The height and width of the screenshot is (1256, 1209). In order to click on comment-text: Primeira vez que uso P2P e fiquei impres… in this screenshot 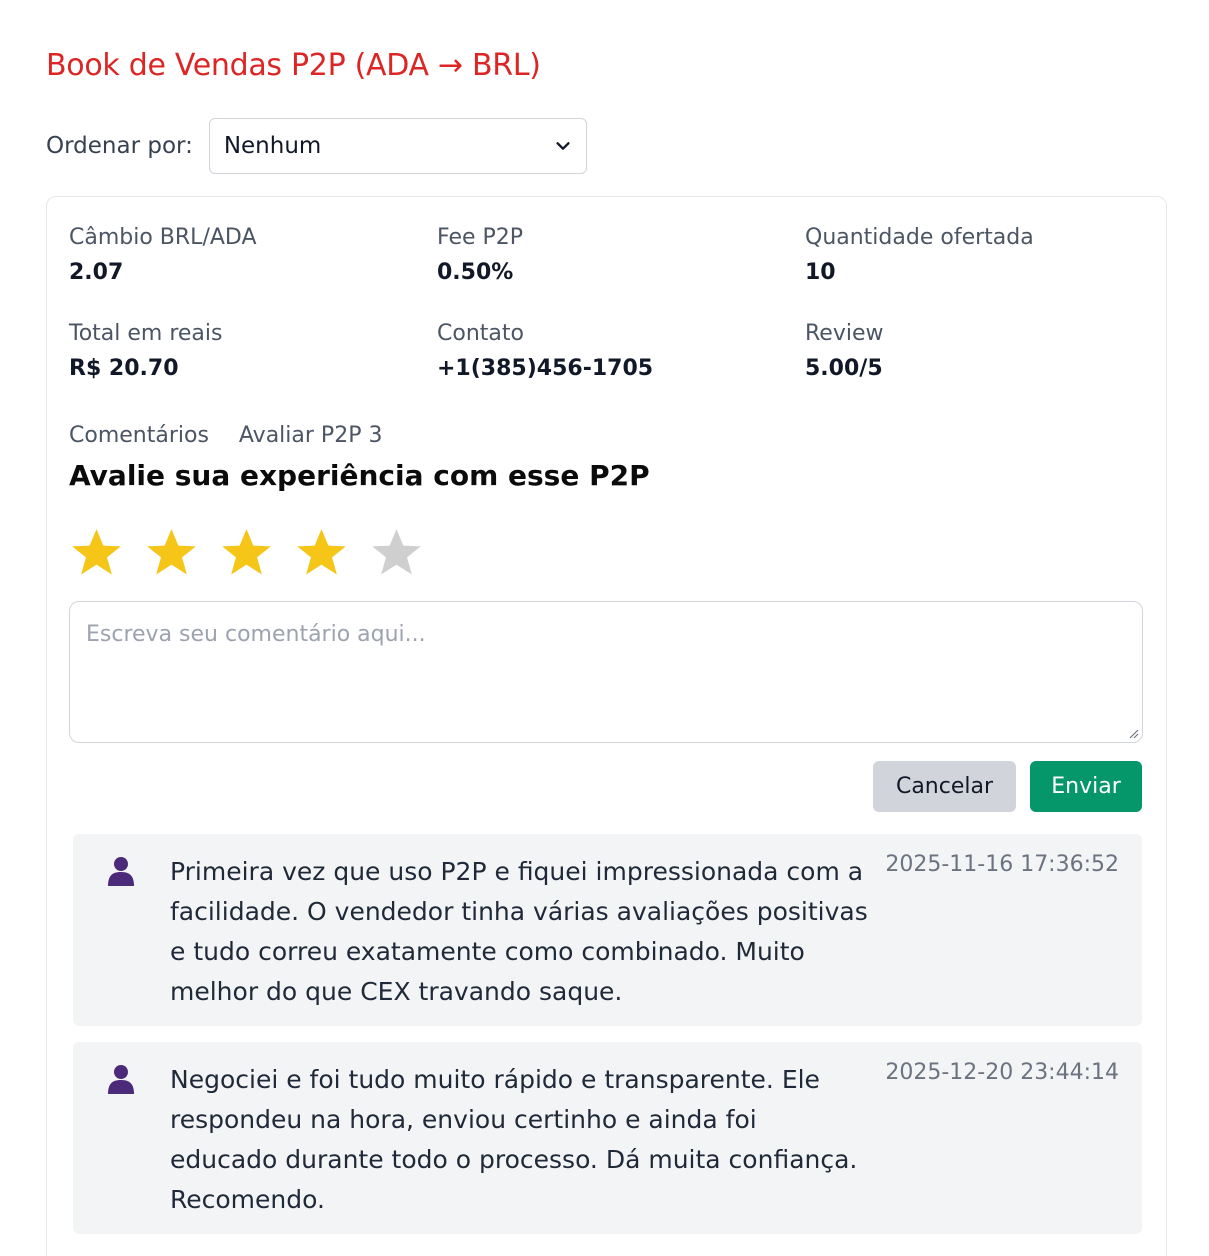, I will do `click(519, 931)`.